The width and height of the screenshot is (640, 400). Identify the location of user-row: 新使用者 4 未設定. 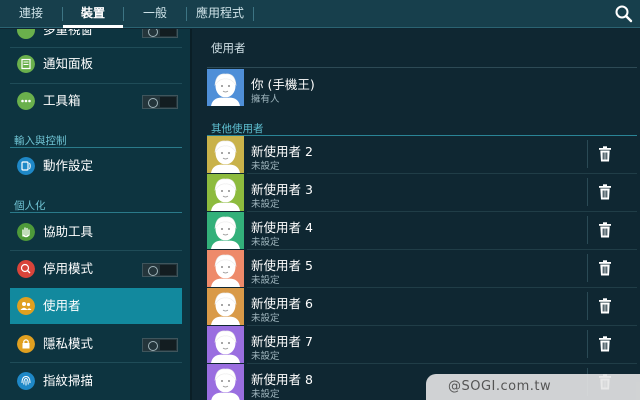
(422, 231).